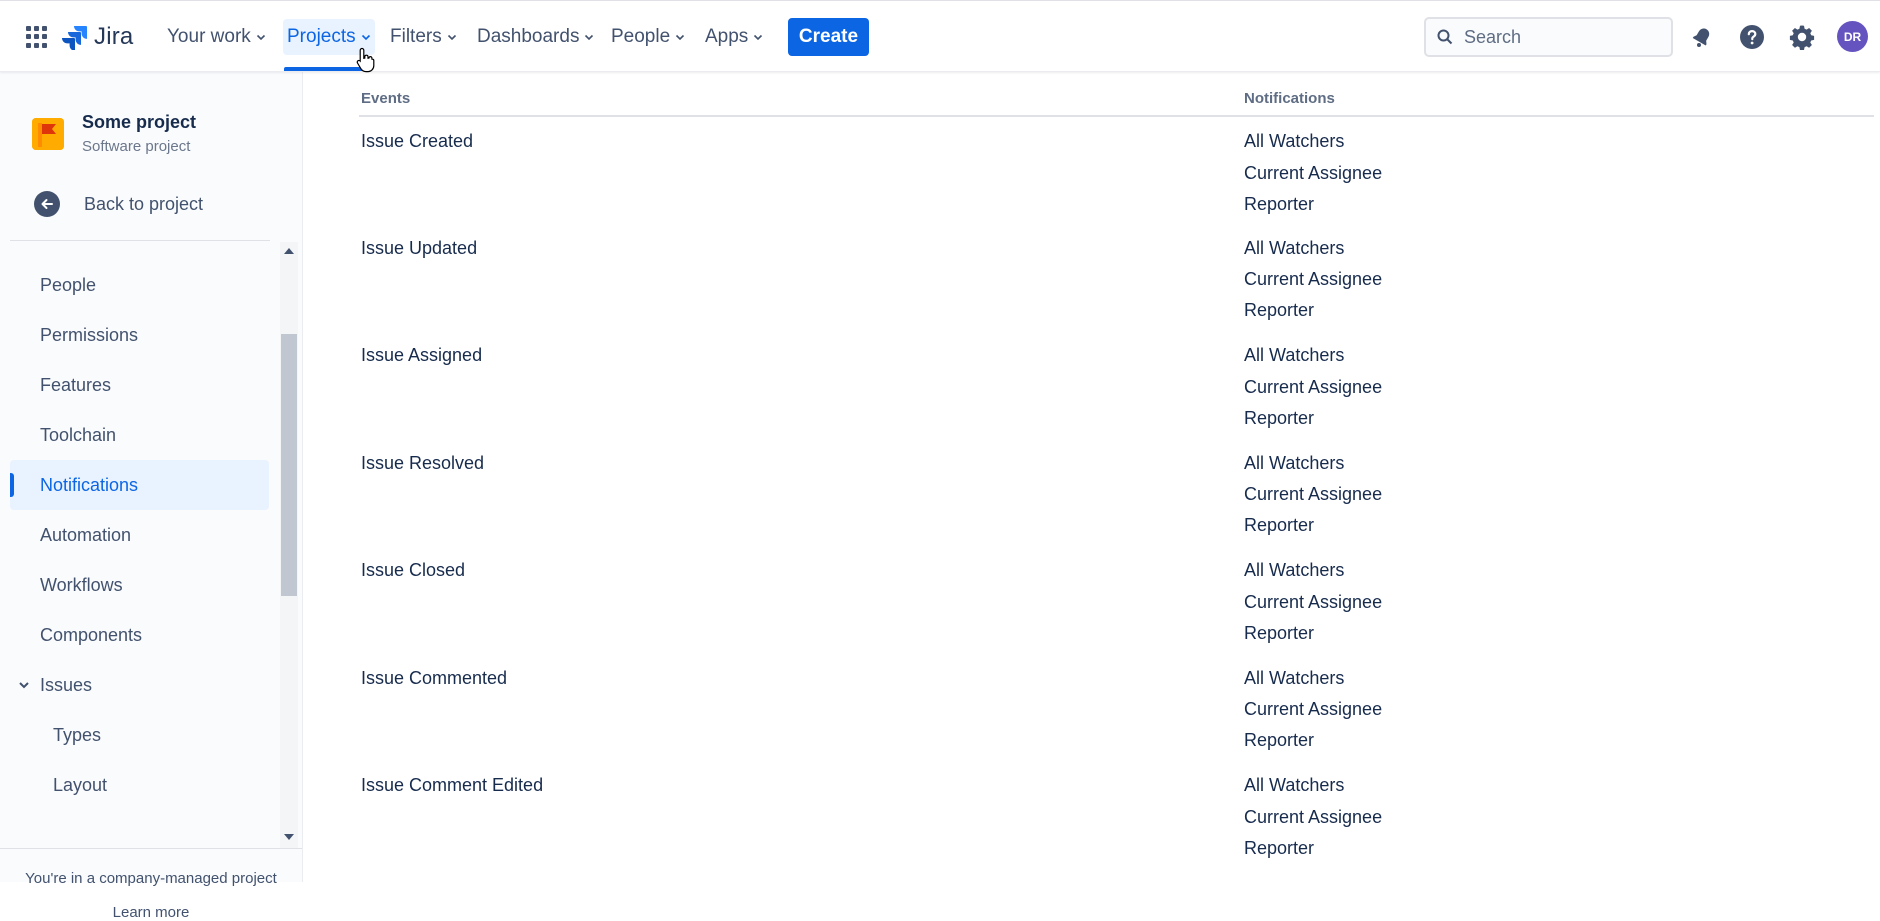  I want to click on learn-more-link: Learn more, so click(151, 912).